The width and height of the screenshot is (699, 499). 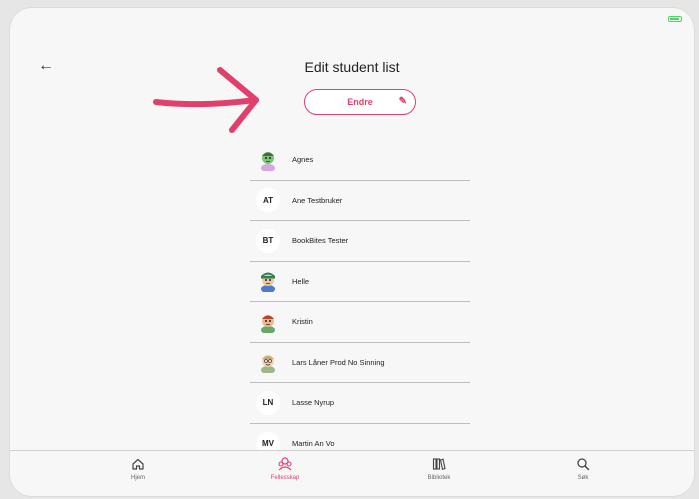 What do you see at coordinates (352, 19) in the screenshot?
I see `status-bar` at bounding box center [352, 19].